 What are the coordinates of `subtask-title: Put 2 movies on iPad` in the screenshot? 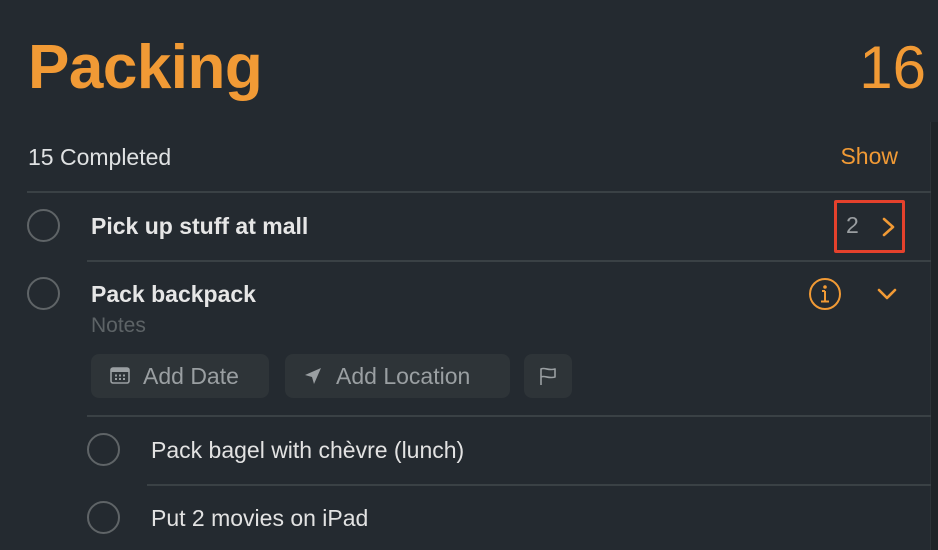 It's located at (259, 518).